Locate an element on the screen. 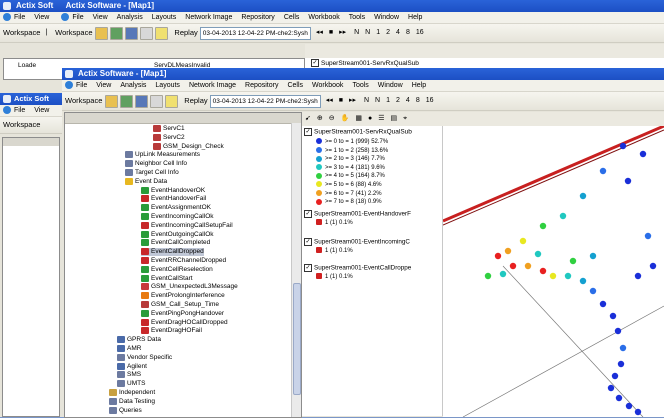 The height and width of the screenshot is (418, 664). front-window-titlebar: Actix Software - [Map1] is located at coordinates (363, 74).